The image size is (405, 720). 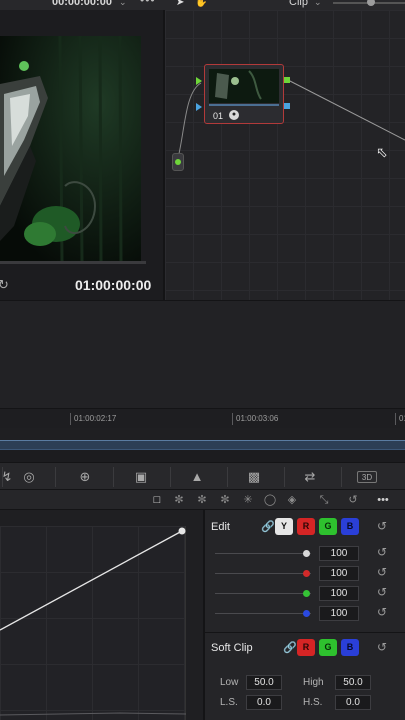 What do you see at coordinates (305, 632) in the screenshot?
I see `section-divider` at bounding box center [305, 632].